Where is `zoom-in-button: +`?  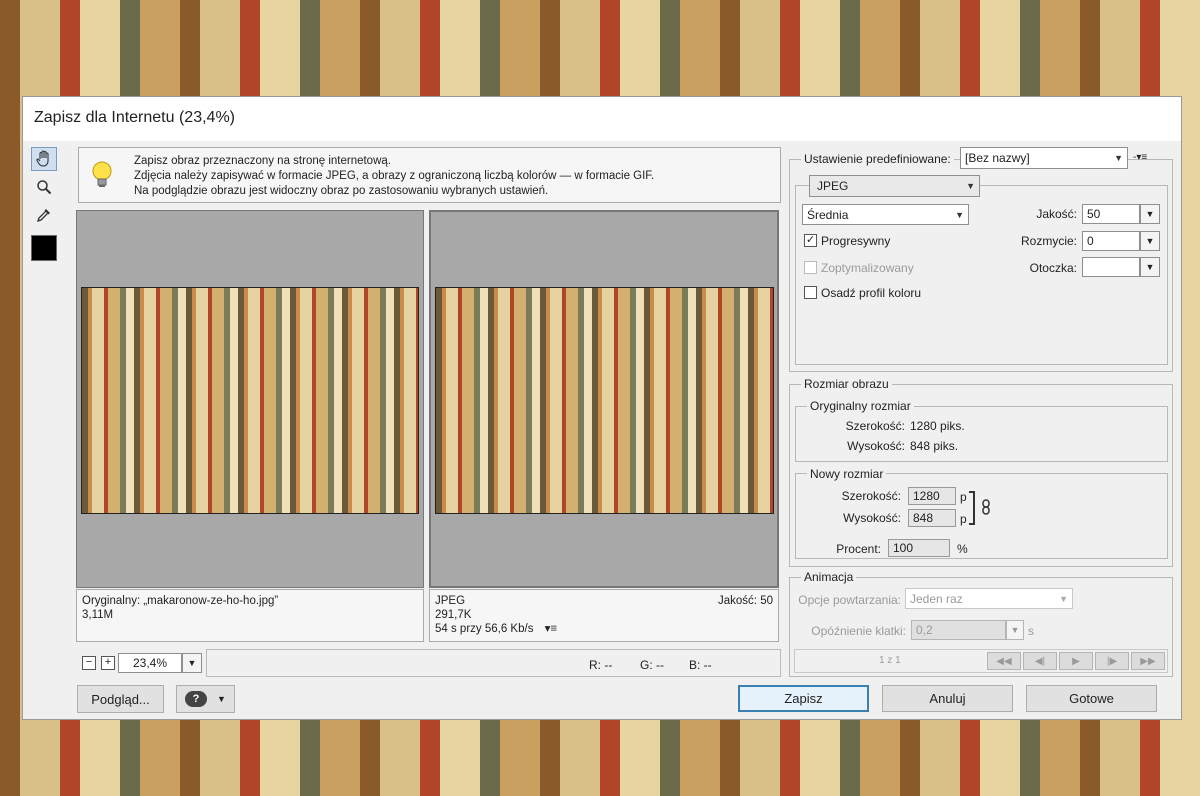 zoom-in-button: + is located at coordinates (108, 663).